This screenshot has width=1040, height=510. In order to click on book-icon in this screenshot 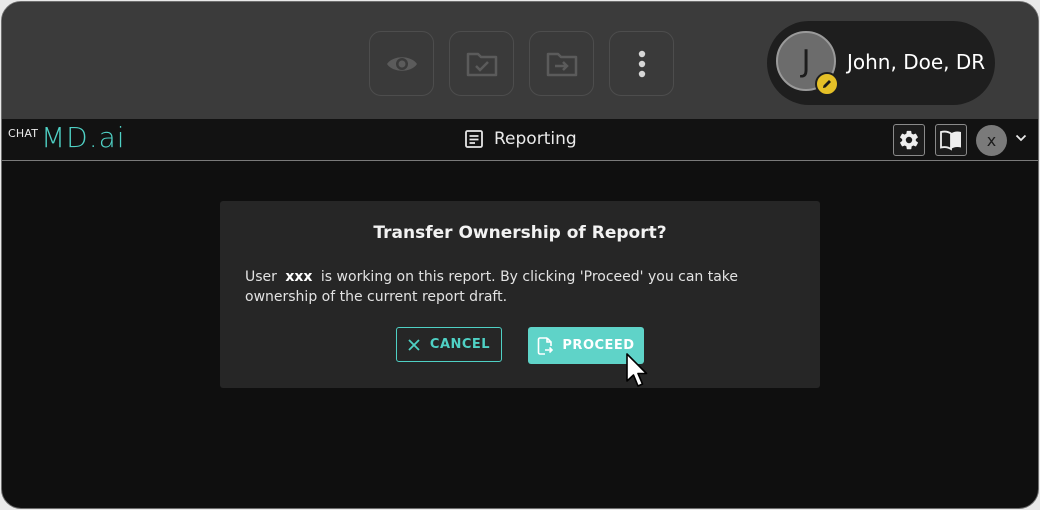, I will do `click(950, 140)`.